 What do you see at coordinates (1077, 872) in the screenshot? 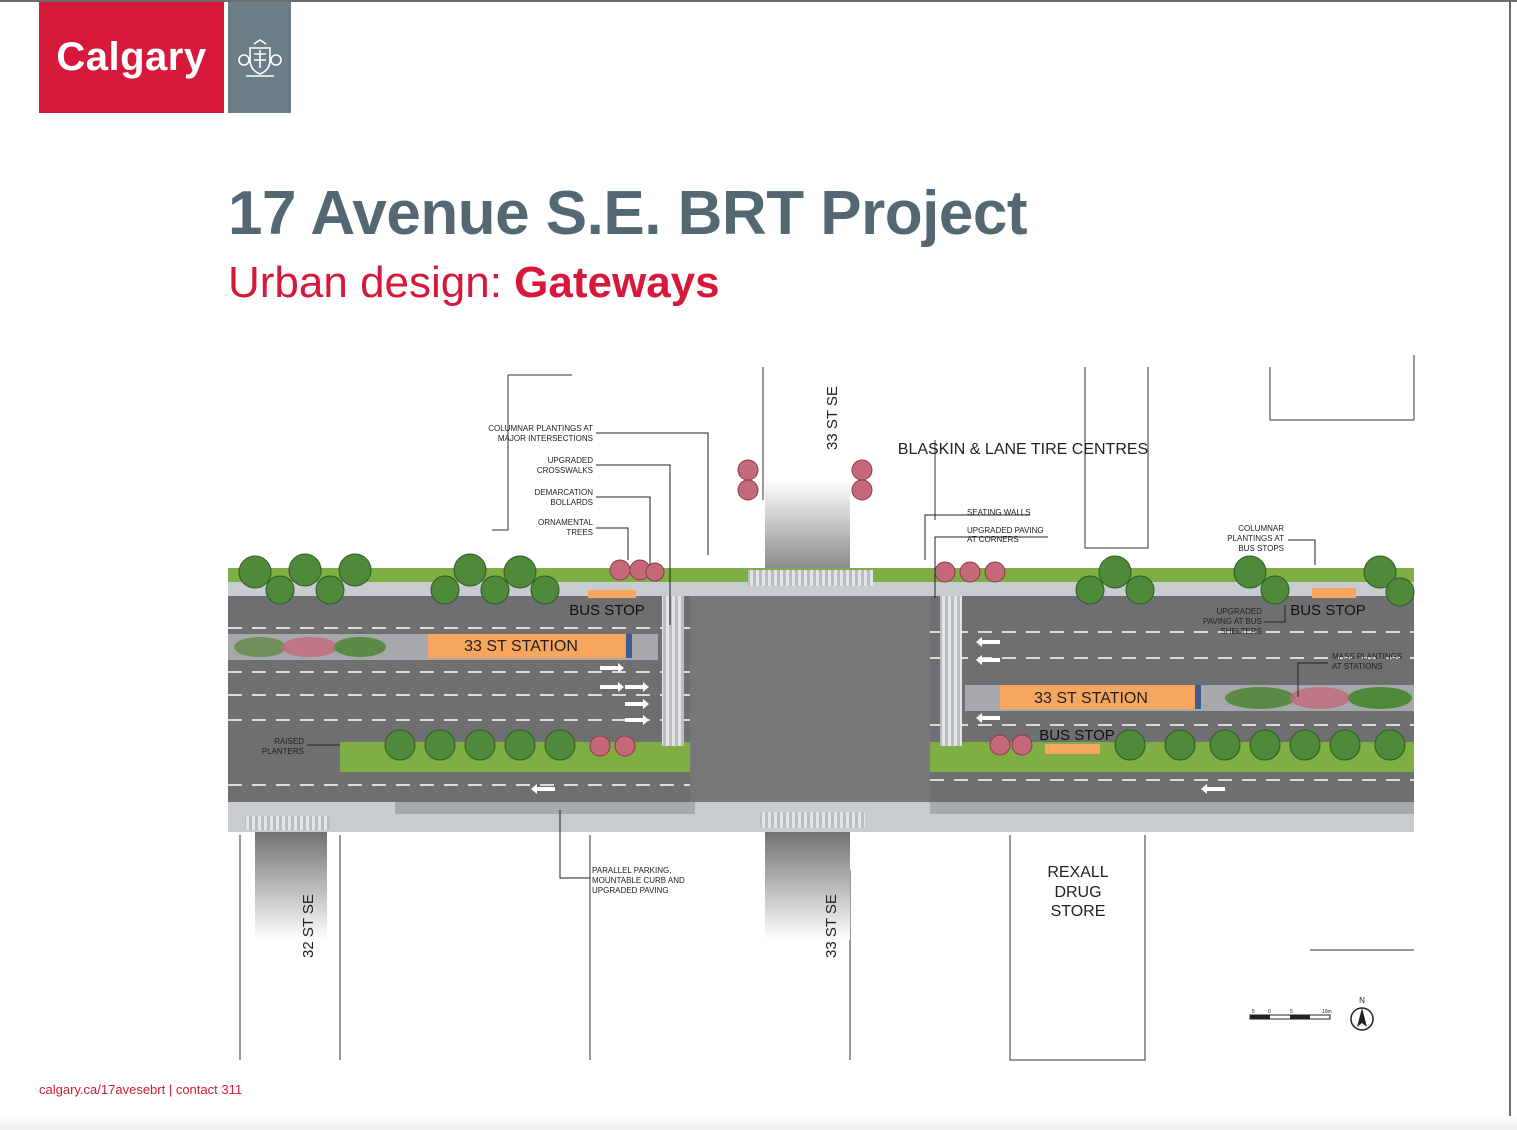
I see `building-label-rexall-1: REXALL` at bounding box center [1077, 872].